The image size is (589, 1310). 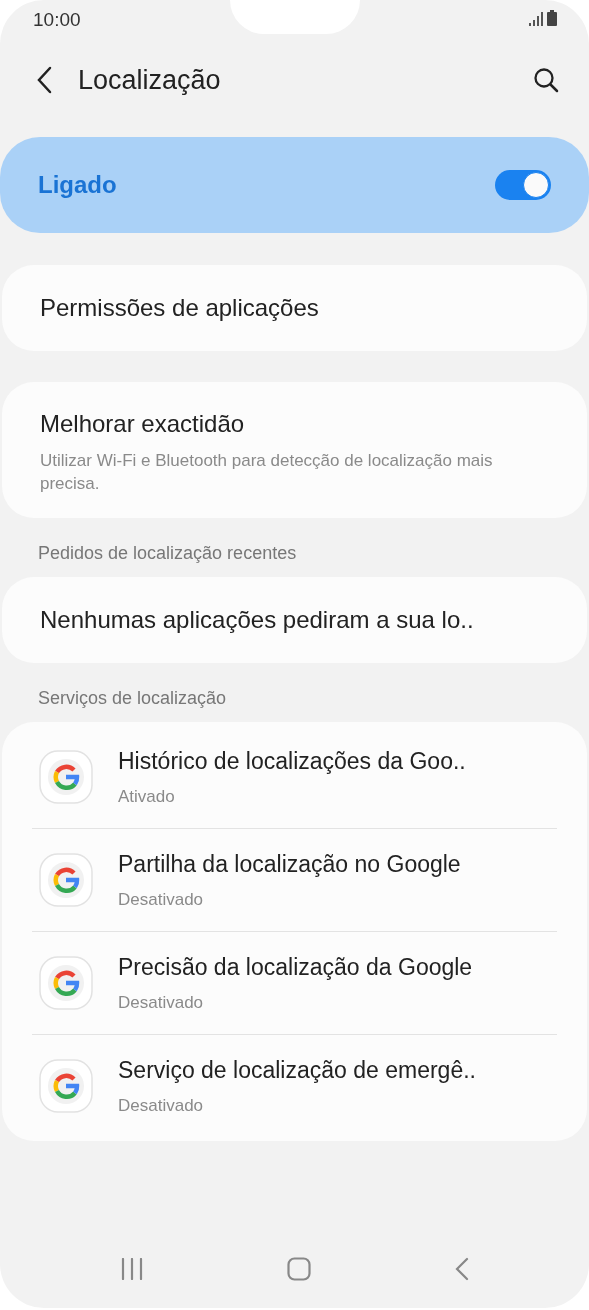 I want to click on switch-label: Ligado, so click(x=77, y=185).